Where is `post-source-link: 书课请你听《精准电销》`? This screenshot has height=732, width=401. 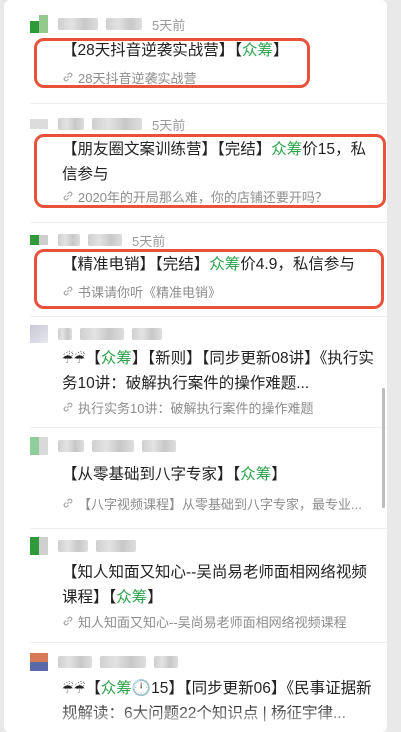 post-source-link: 书课请你听《精准电销》 is located at coordinates (222, 291).